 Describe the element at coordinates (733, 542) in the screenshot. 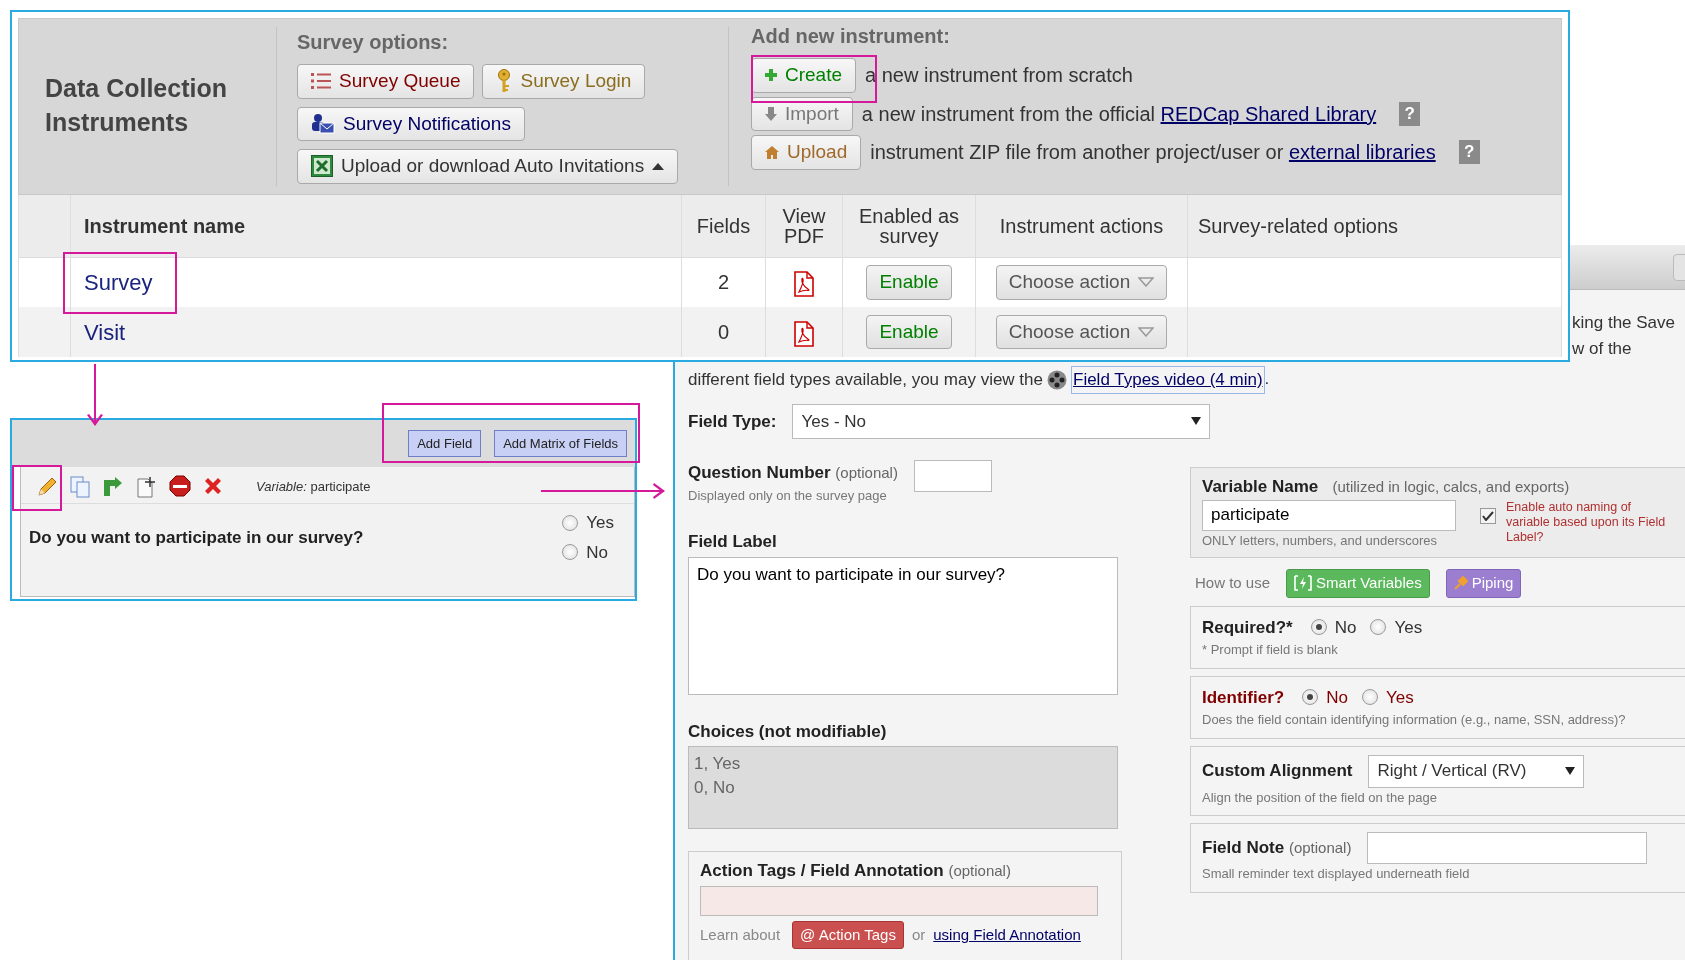

I see `field-label: Field Label` at that location.